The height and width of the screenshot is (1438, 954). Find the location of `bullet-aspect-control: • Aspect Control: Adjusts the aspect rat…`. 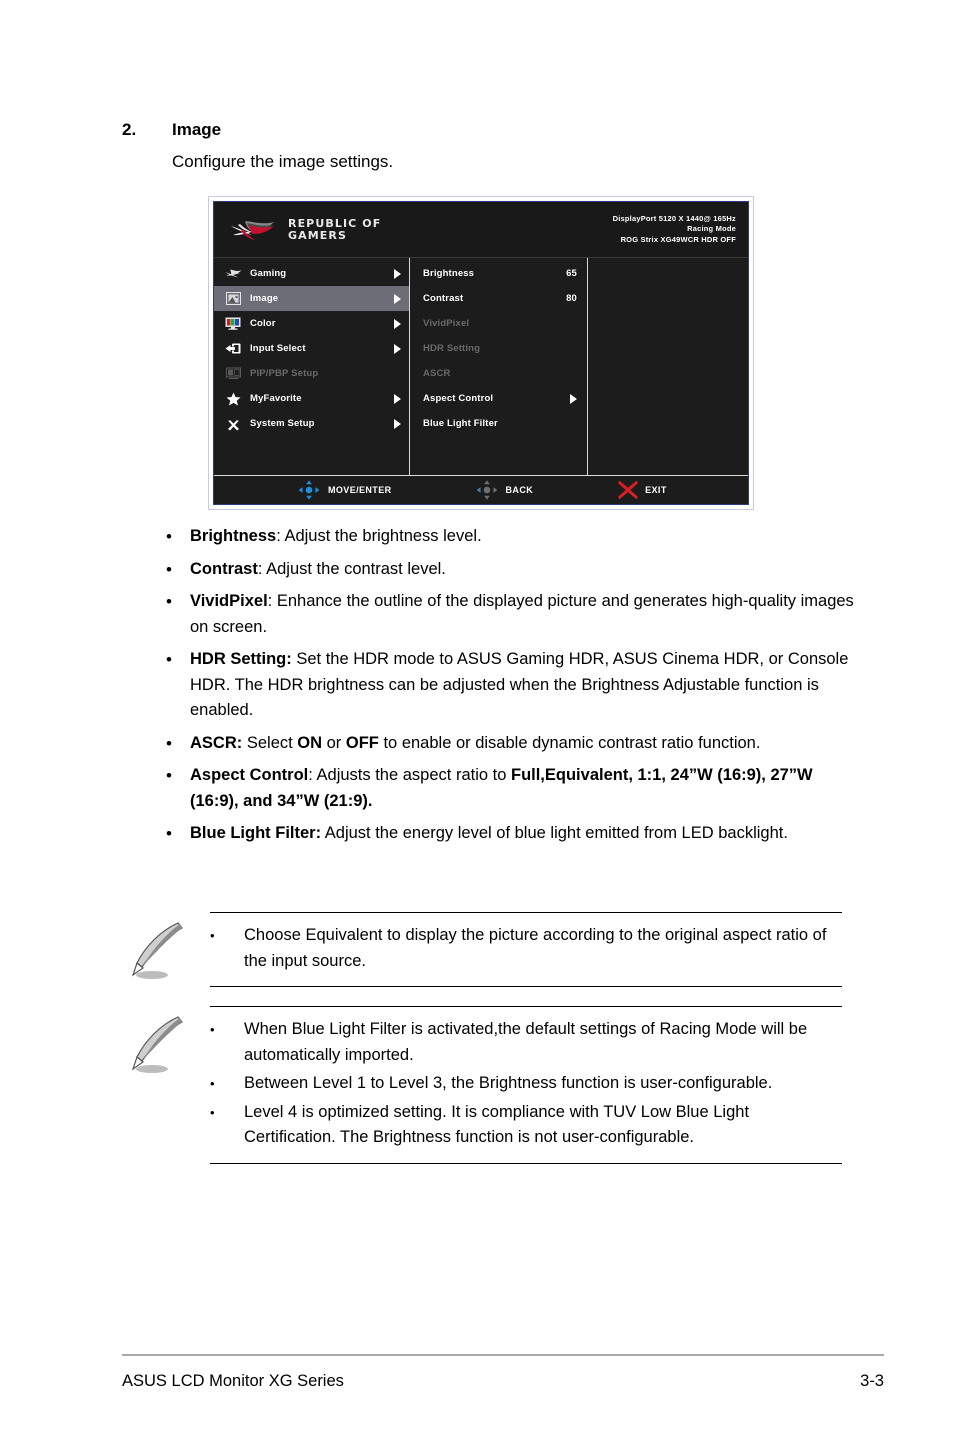

bullet-aspect-control: • Aspect Control: Adjusts the aspect rat… is located at coordinates (511, 788).